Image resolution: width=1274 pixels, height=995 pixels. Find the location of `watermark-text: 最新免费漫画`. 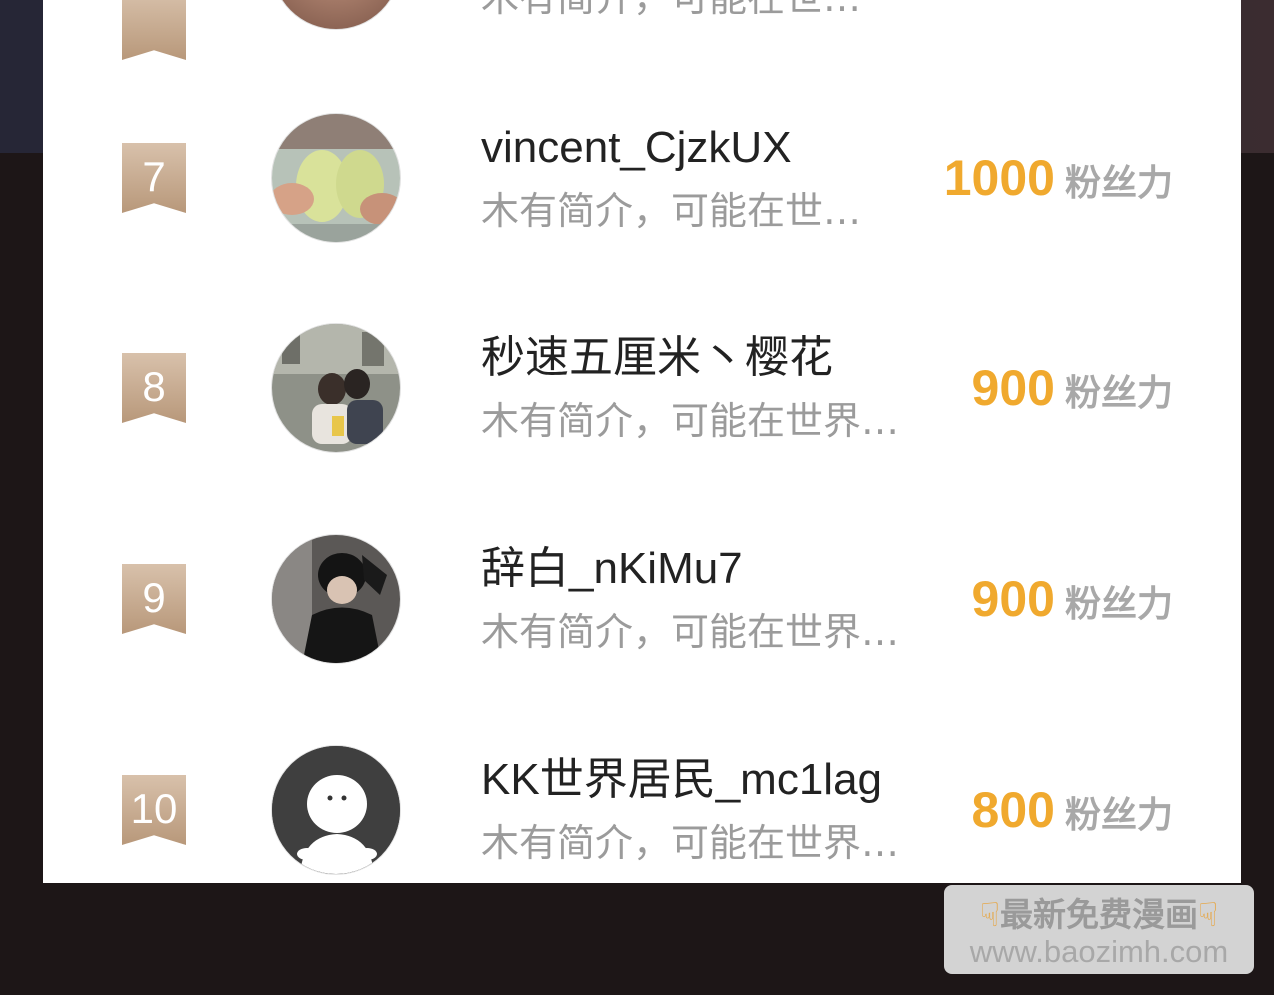

watermark-text: 最新免费漫画 is located at coordinates (1099, 914).